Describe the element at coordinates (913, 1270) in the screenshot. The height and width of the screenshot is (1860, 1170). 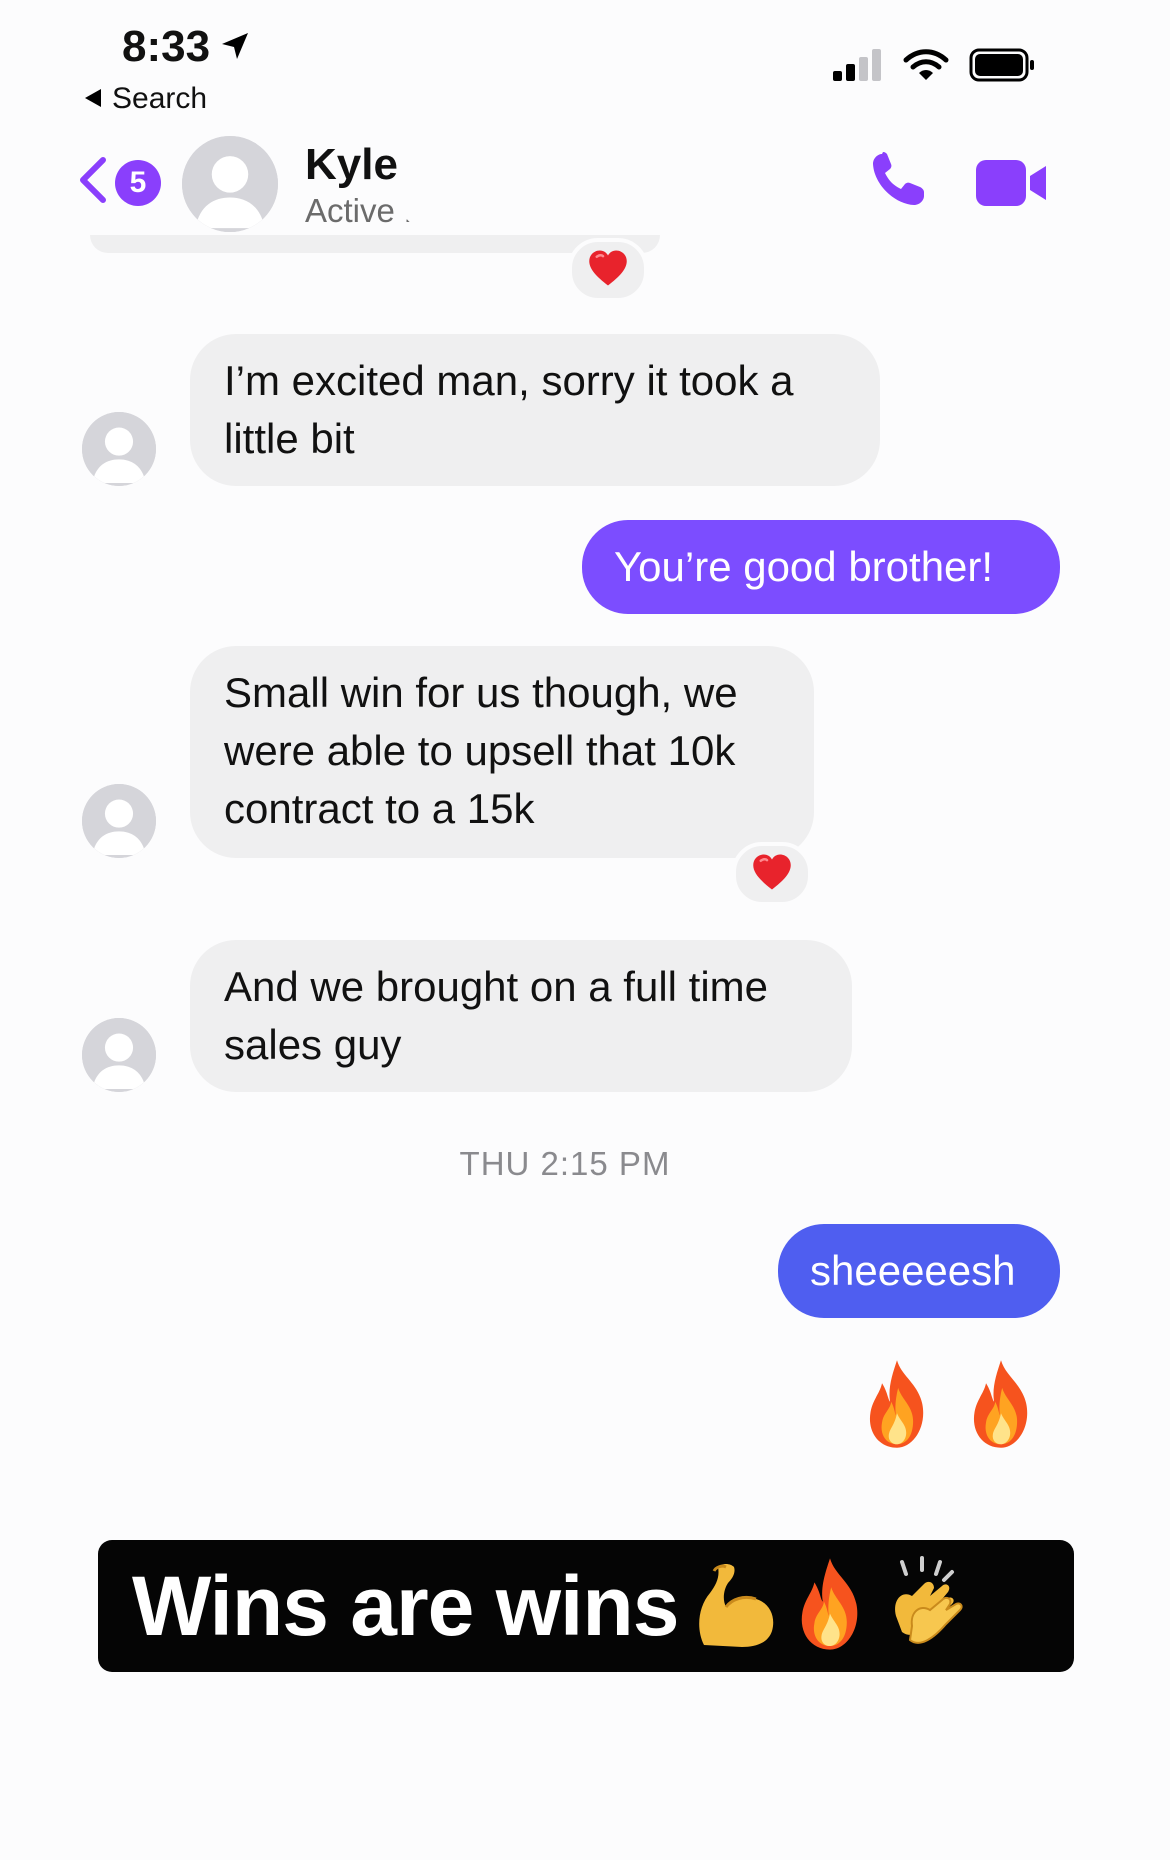
I see `message-text: sheeeeesh` at that location.